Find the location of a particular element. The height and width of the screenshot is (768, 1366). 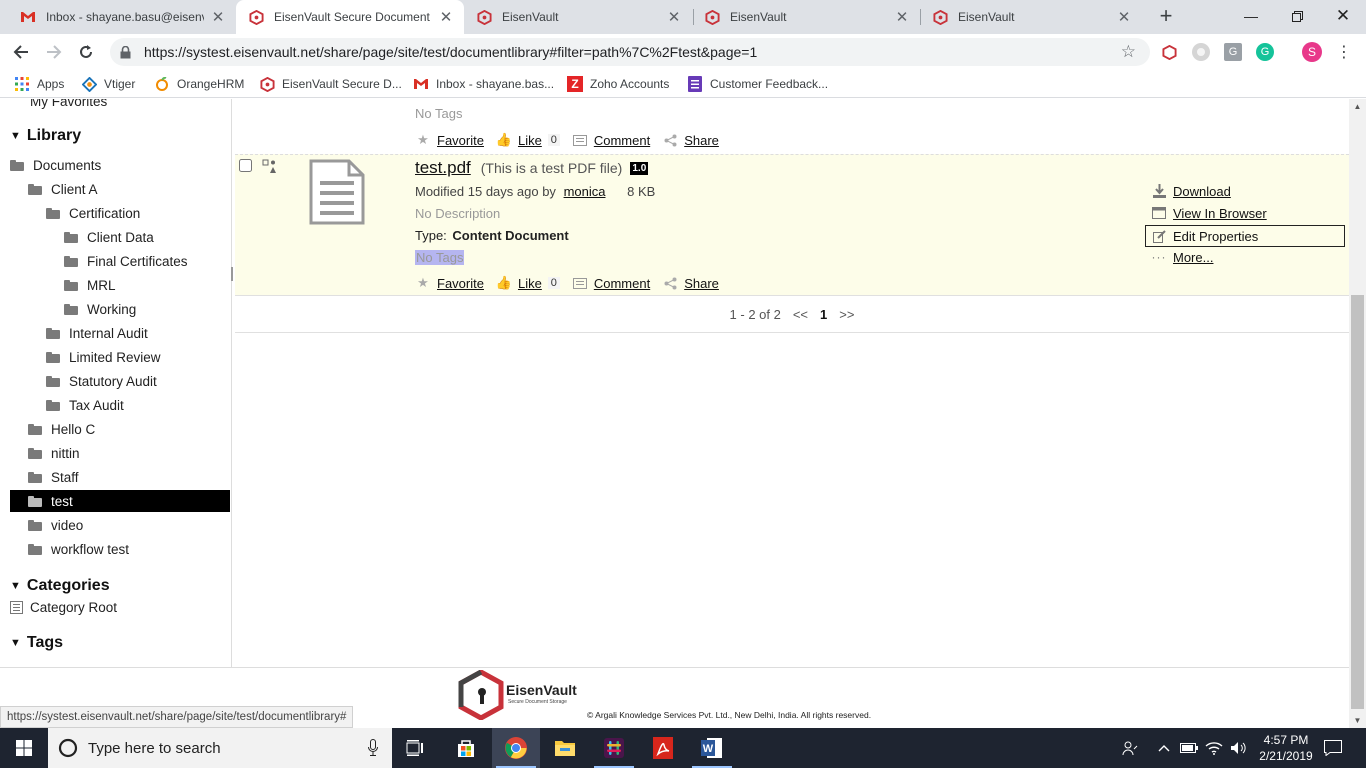

sidebar-resize-handle is located at coordinates (232, 274).